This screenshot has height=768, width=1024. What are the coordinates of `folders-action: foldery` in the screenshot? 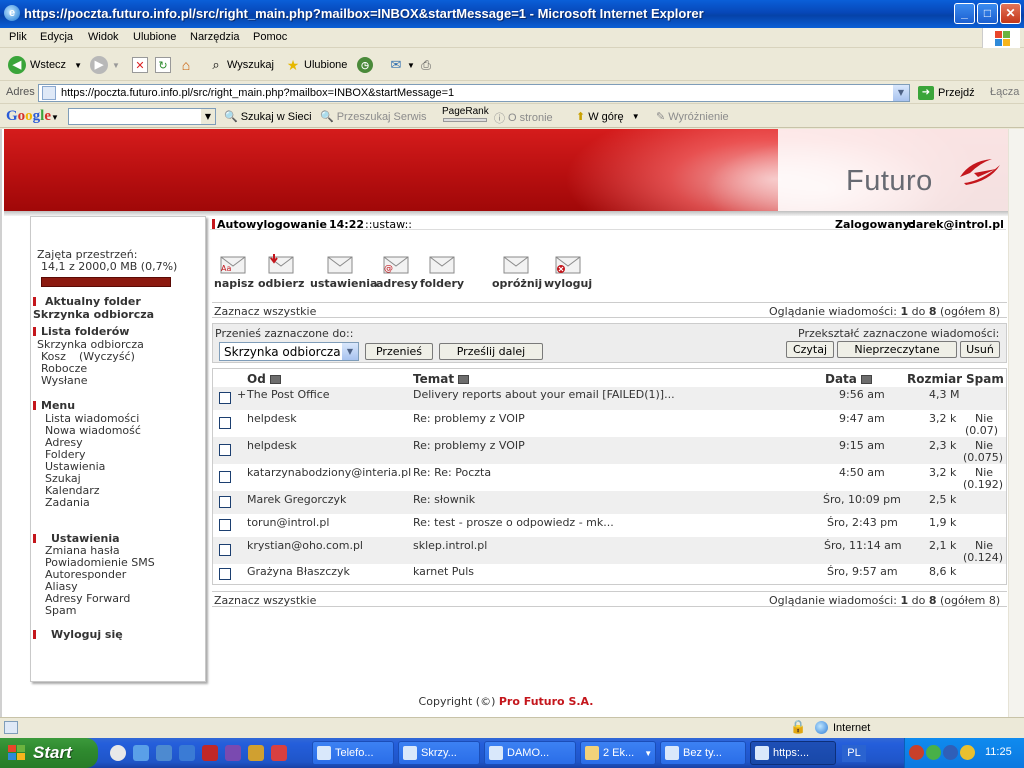 It's located at (442, 272).